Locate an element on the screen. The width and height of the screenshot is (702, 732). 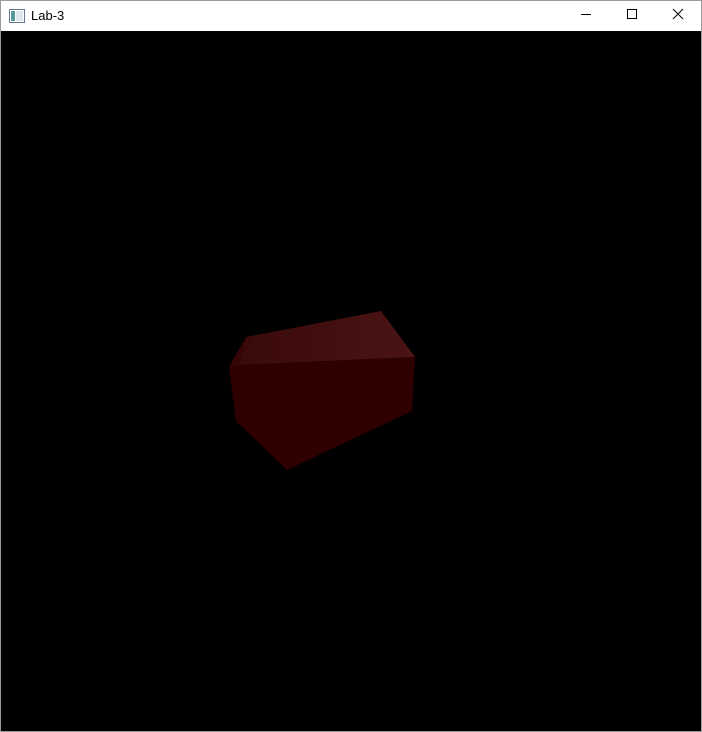
prism-front-face is located at coordinates (322, 413).